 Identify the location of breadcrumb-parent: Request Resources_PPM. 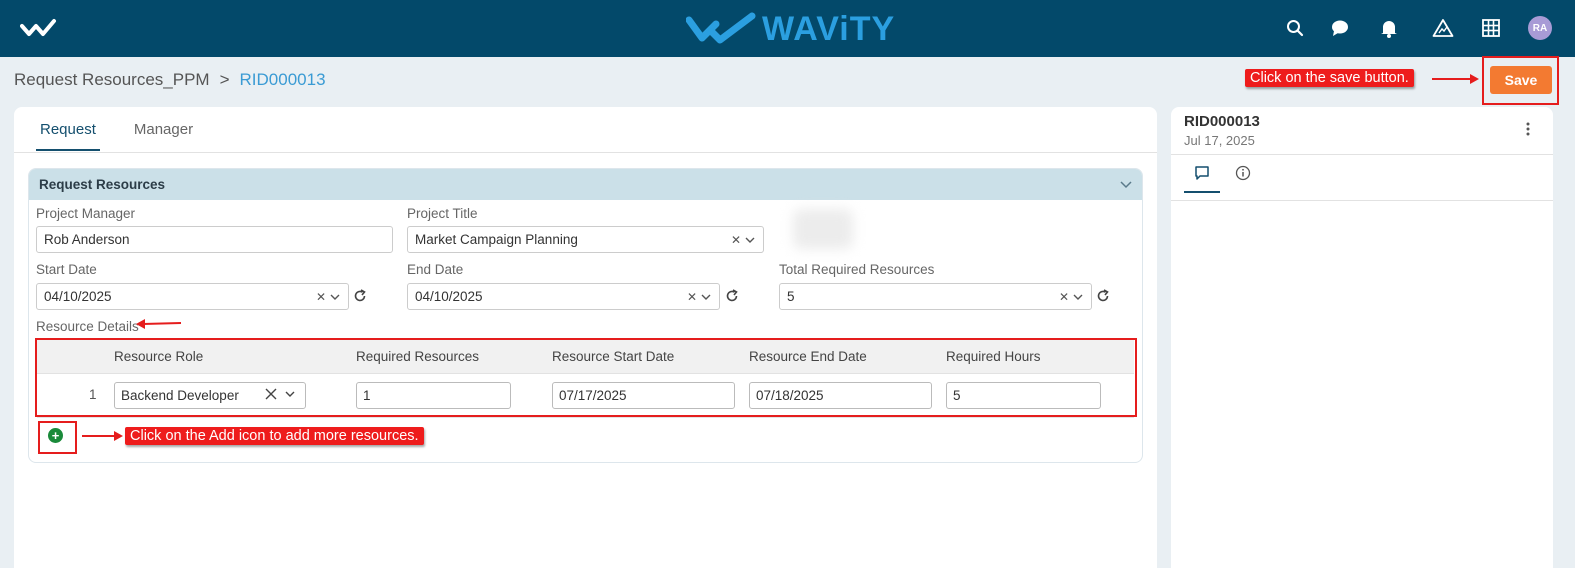
(112, 80).